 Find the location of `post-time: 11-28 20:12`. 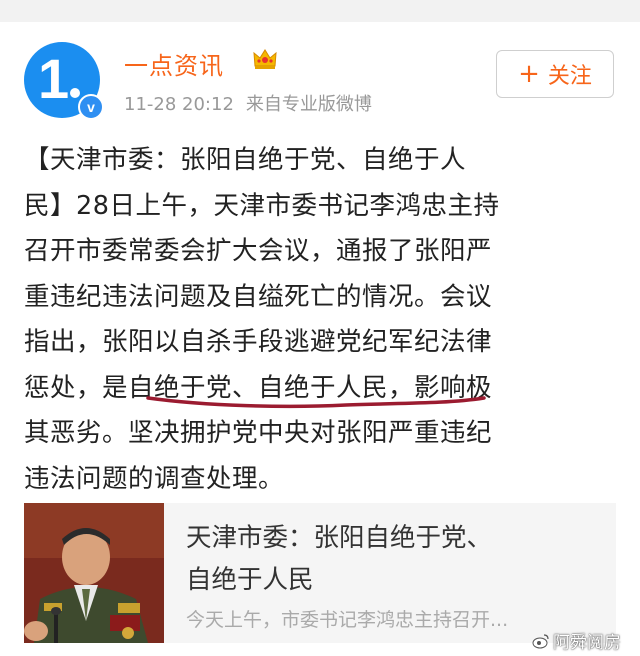

post-time: 11-28 20:12 is located at coordinates (179, 104).